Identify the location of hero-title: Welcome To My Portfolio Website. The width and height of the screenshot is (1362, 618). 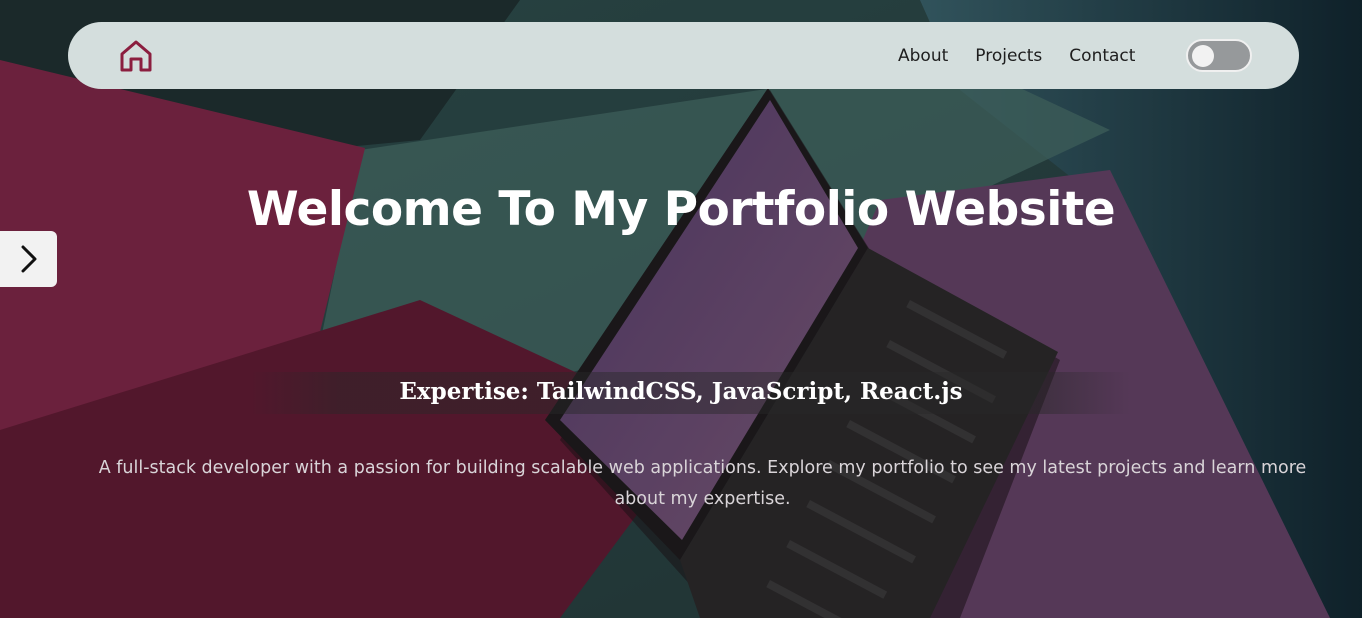
(681, 209).